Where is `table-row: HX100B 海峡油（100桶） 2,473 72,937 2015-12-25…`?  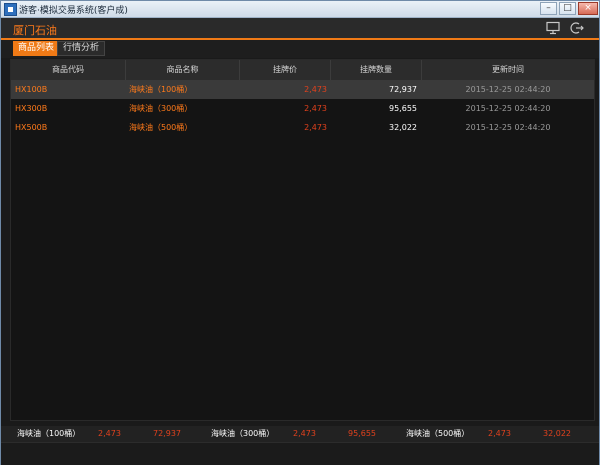 table-row: HX100B 海峡油（100桶） 2,473 72,937 2015-12-25… is located at coordinates (302, 89).